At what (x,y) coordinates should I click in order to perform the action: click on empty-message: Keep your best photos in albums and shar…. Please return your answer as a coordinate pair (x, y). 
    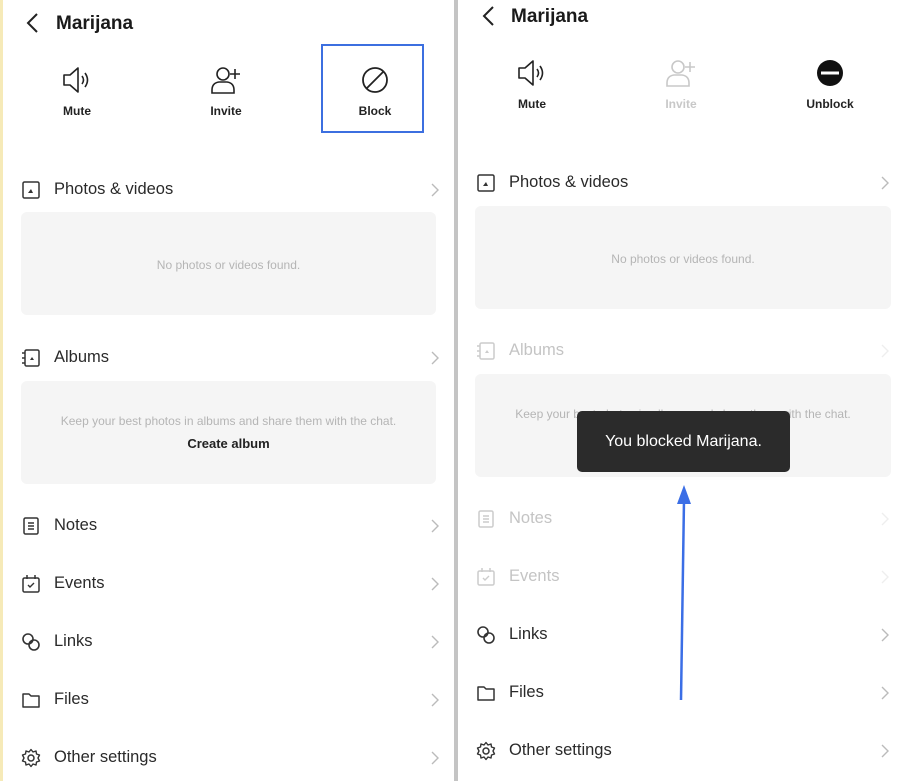
    Looking at the image, I should click on (228, 421).